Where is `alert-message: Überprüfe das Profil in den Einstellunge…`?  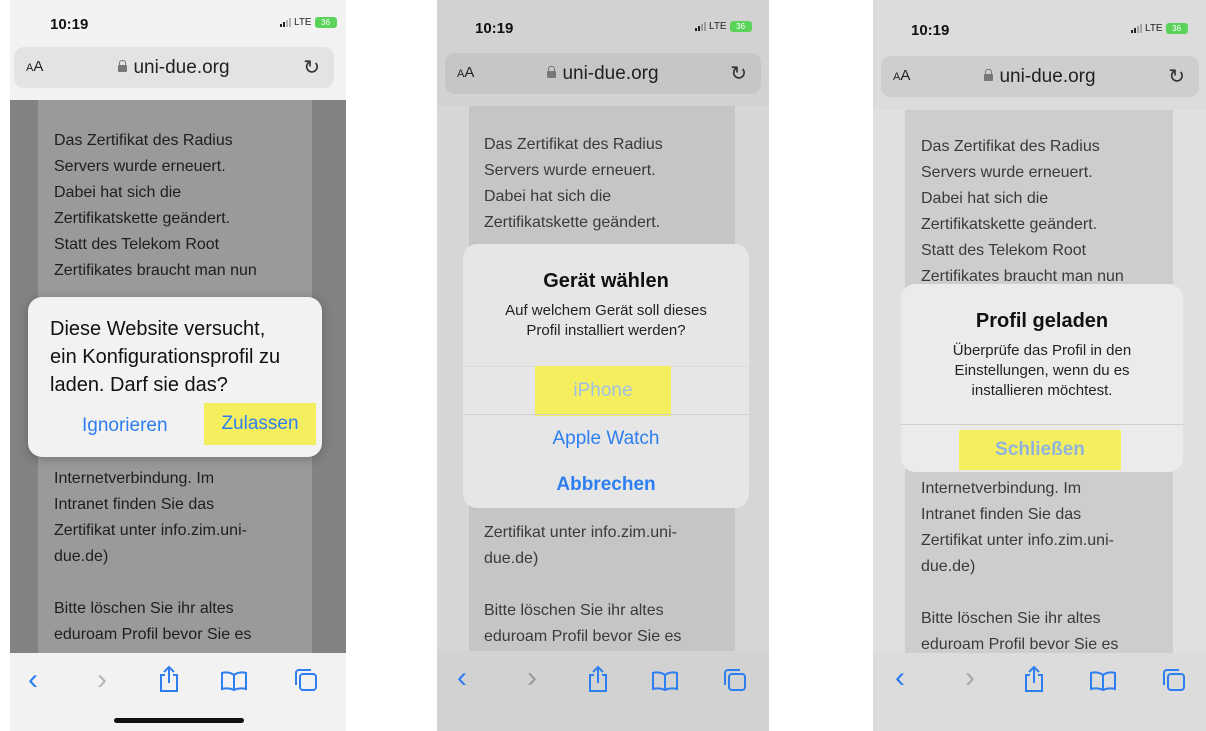 alert-message: Überprüfe das Profil in den Einstellunge… is located at coordinates (1042, 370).